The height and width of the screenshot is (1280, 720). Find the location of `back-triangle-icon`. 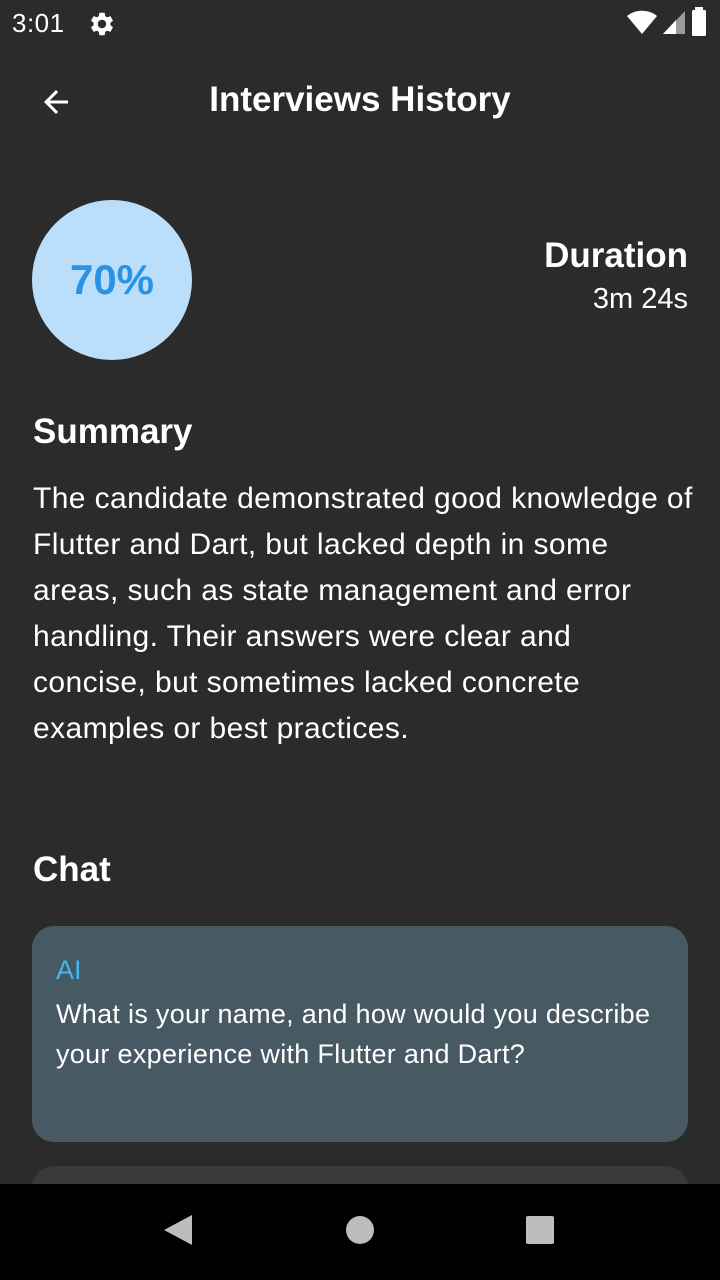

back-triangle-icon is located at coordinates (178, 1232).